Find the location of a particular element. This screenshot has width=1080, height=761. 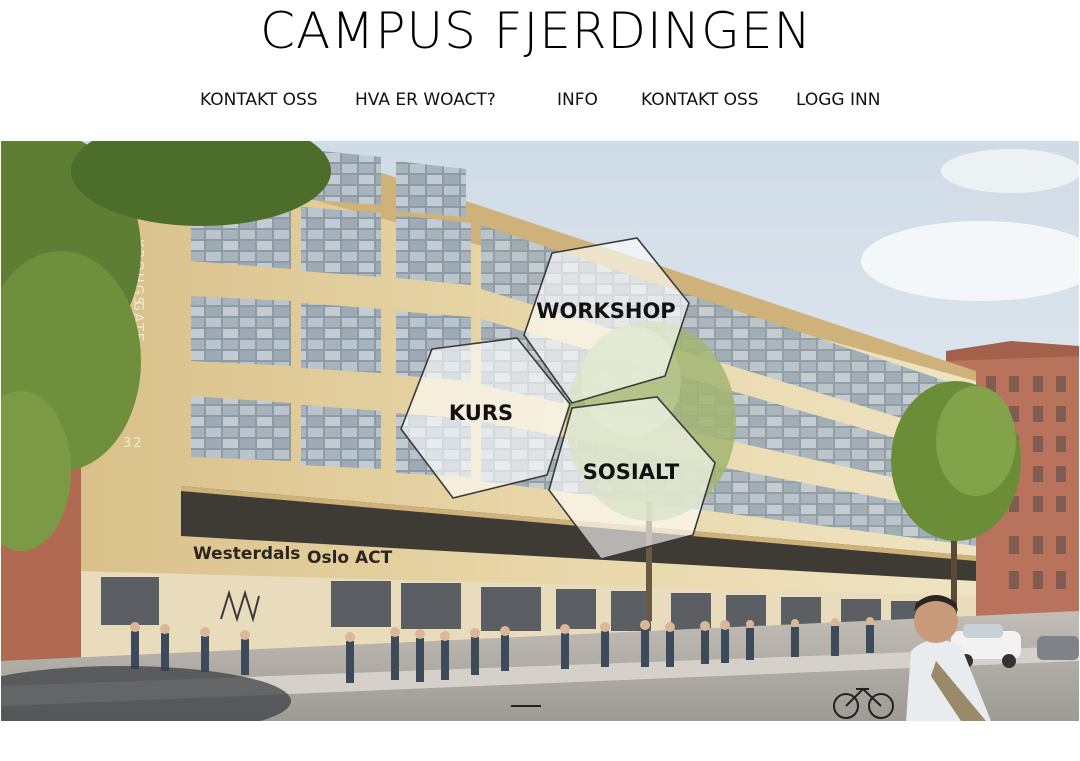

hexagon-workshop-label: WORKSHOP is located at coordinates (605, 311).